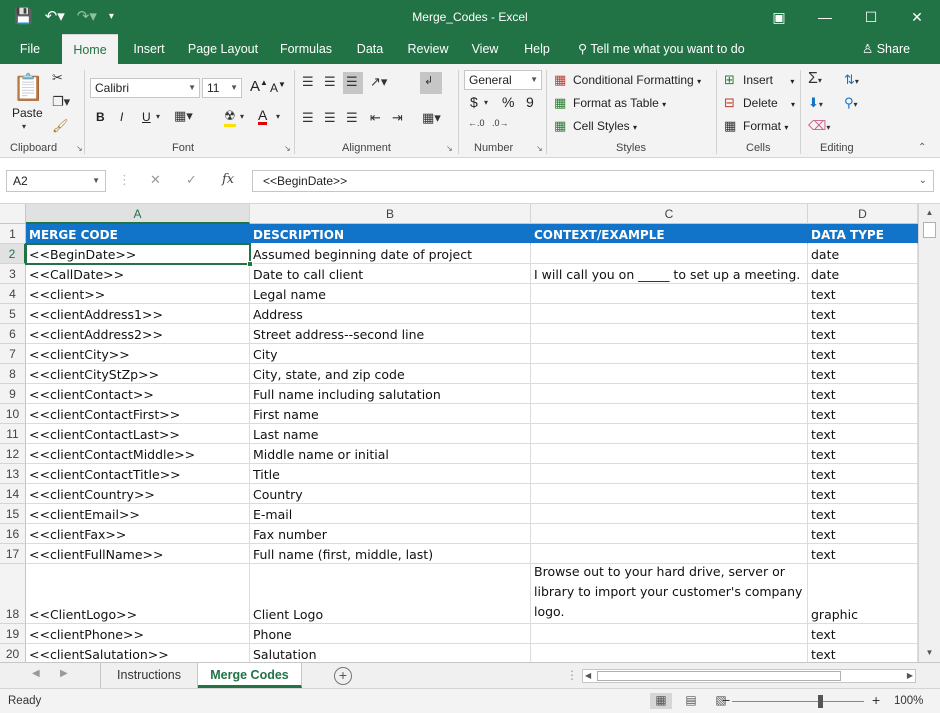  Describe the element at coordinates (851, 80) in the screenshot. I see `sort-filter-icon: ⇅▾` at that location.